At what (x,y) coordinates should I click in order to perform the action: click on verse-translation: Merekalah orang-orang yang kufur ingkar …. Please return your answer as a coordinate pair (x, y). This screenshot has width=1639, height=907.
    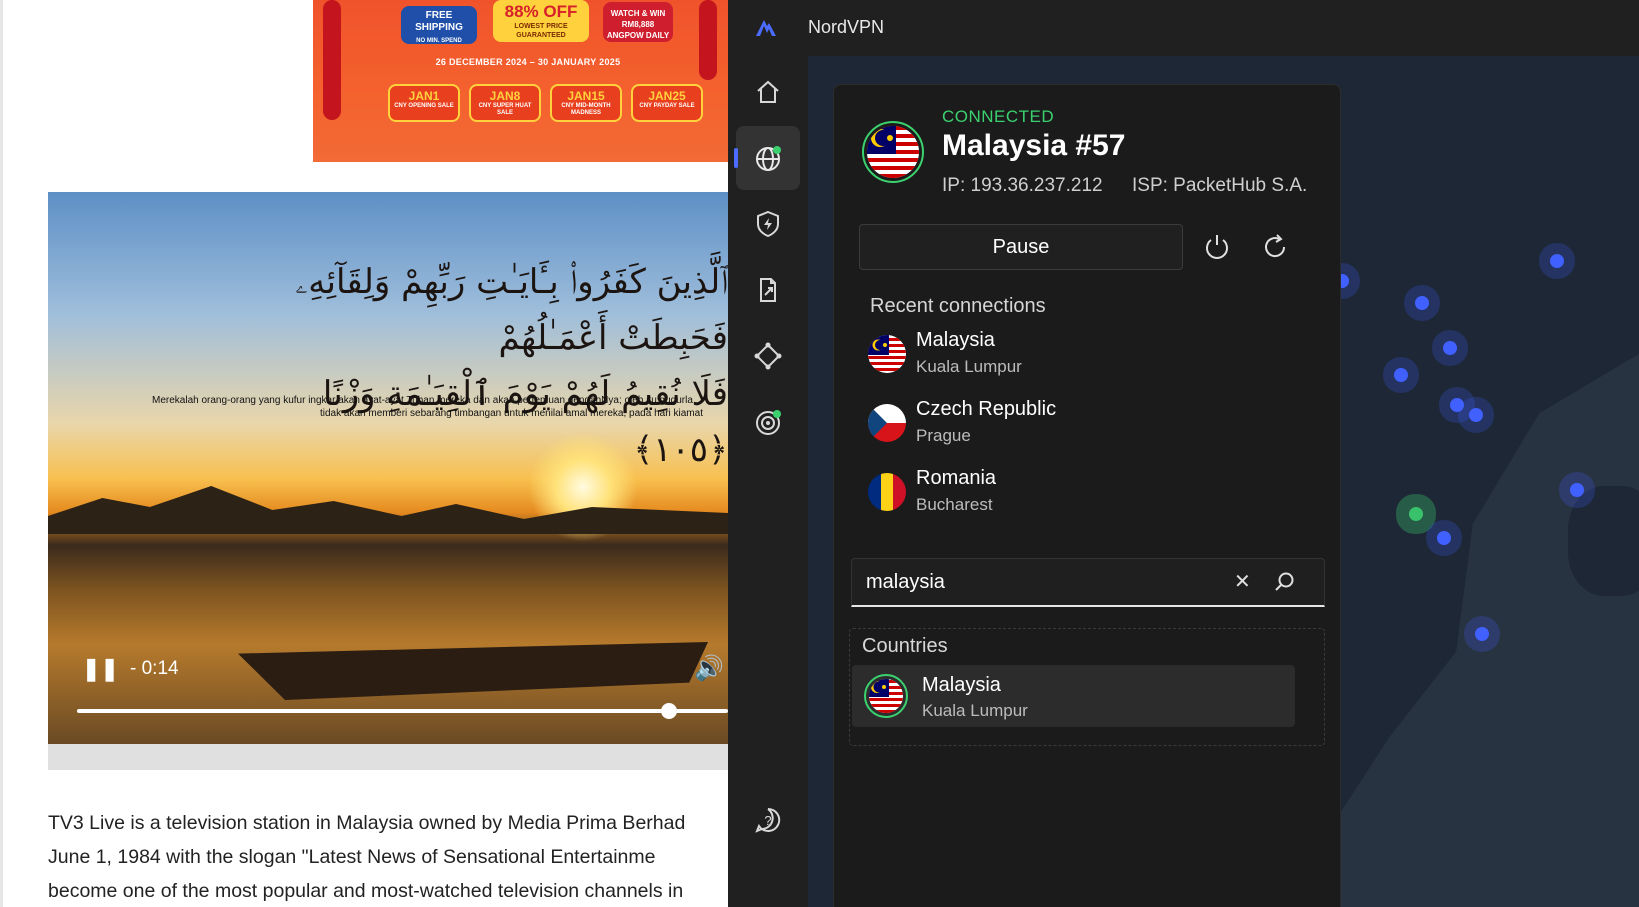
    Looking at the image, I should click on (440, 407).